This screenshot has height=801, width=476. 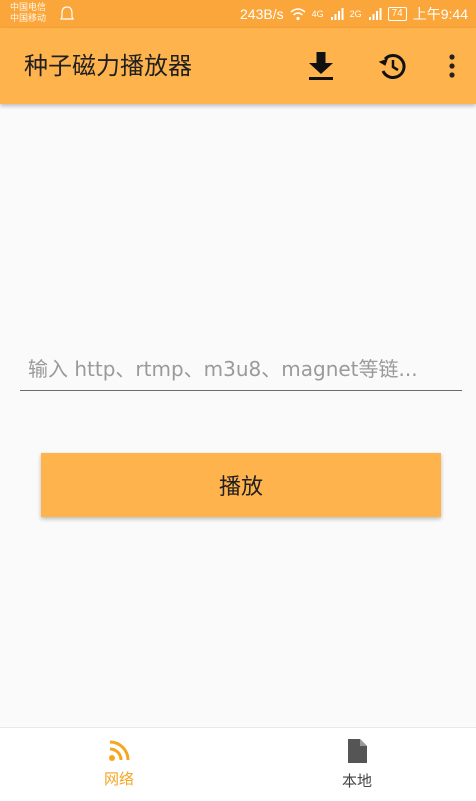 What do you see at coordinates (119, 764) in the screenshot?
I see `nav-tab-network: 网络` at bounding box center [119, 764].